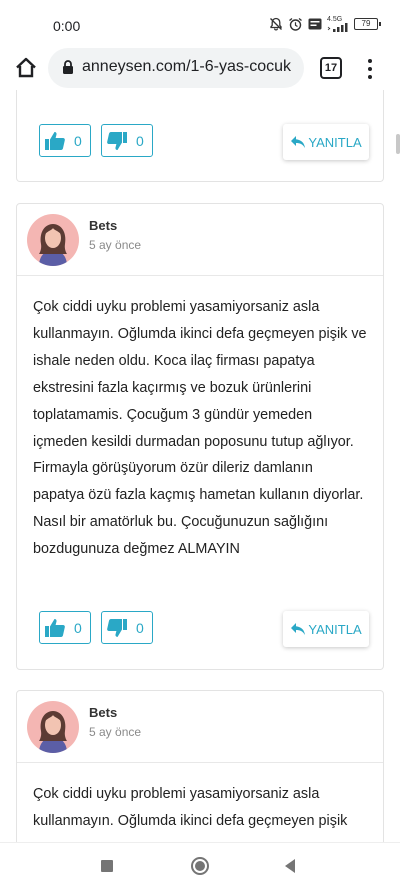 This screenshot has height=888, width=400. I want to click on comment-card: 0 0 YANITLA, so click(200, 136).